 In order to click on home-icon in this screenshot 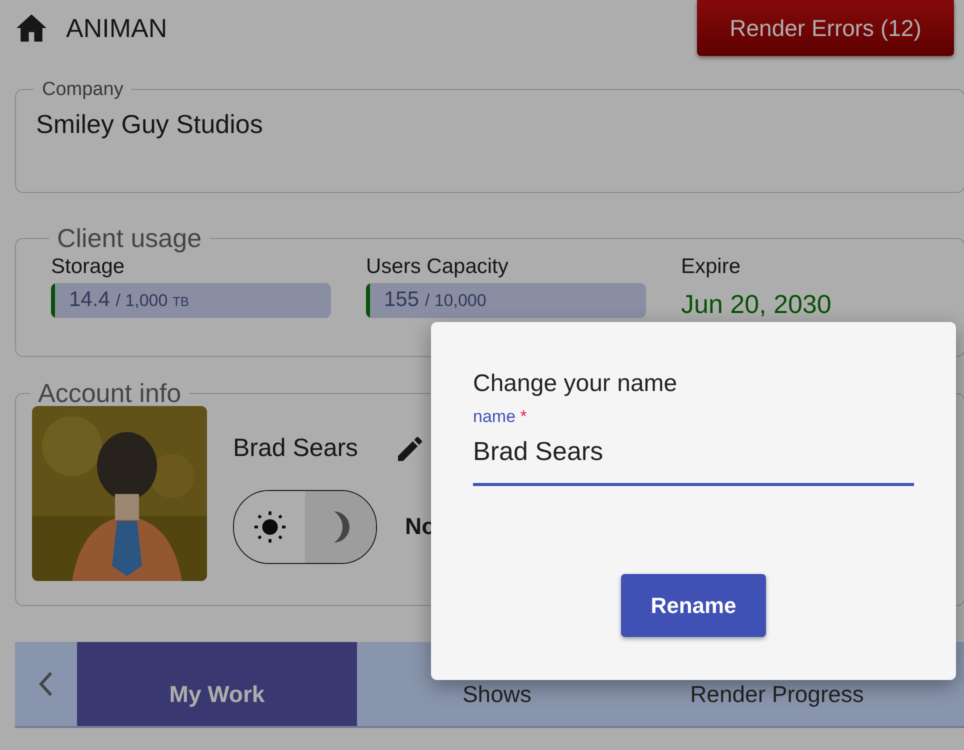, I will do `click(31, 28)`.